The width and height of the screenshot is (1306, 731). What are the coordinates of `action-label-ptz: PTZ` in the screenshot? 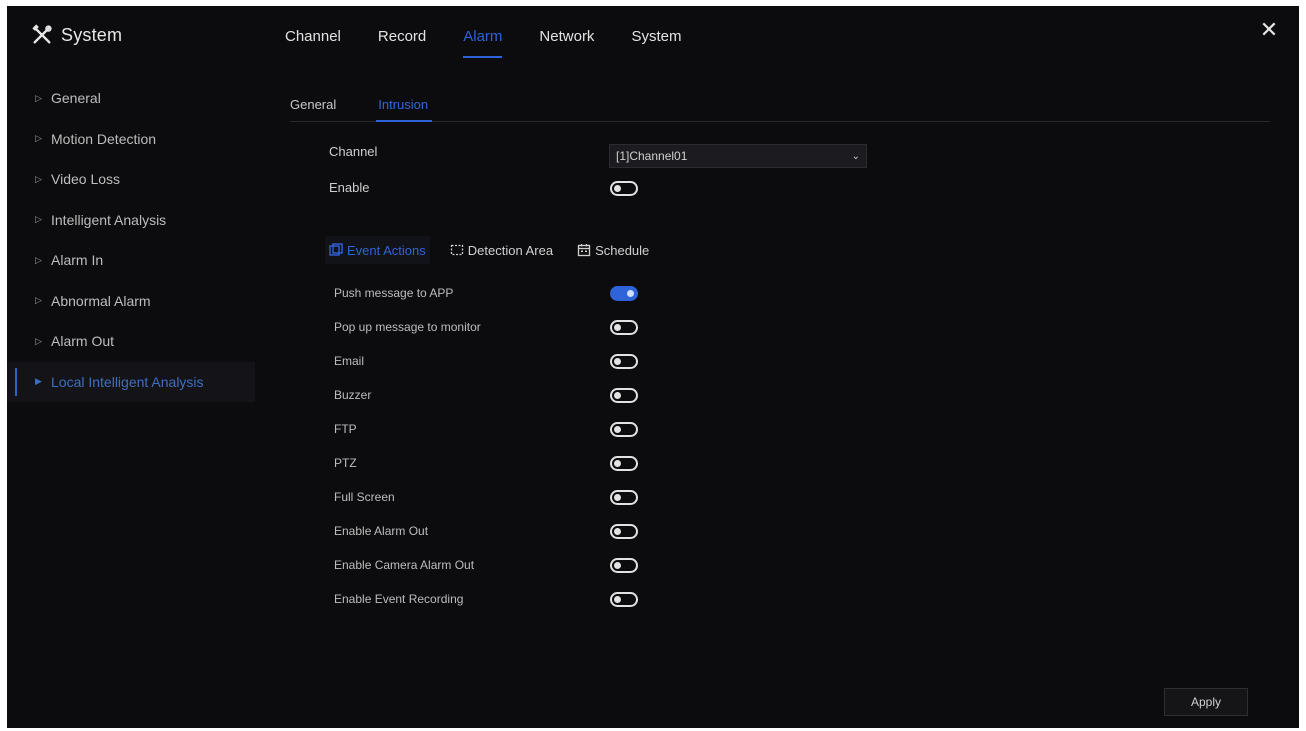 It's located at (345, 463).